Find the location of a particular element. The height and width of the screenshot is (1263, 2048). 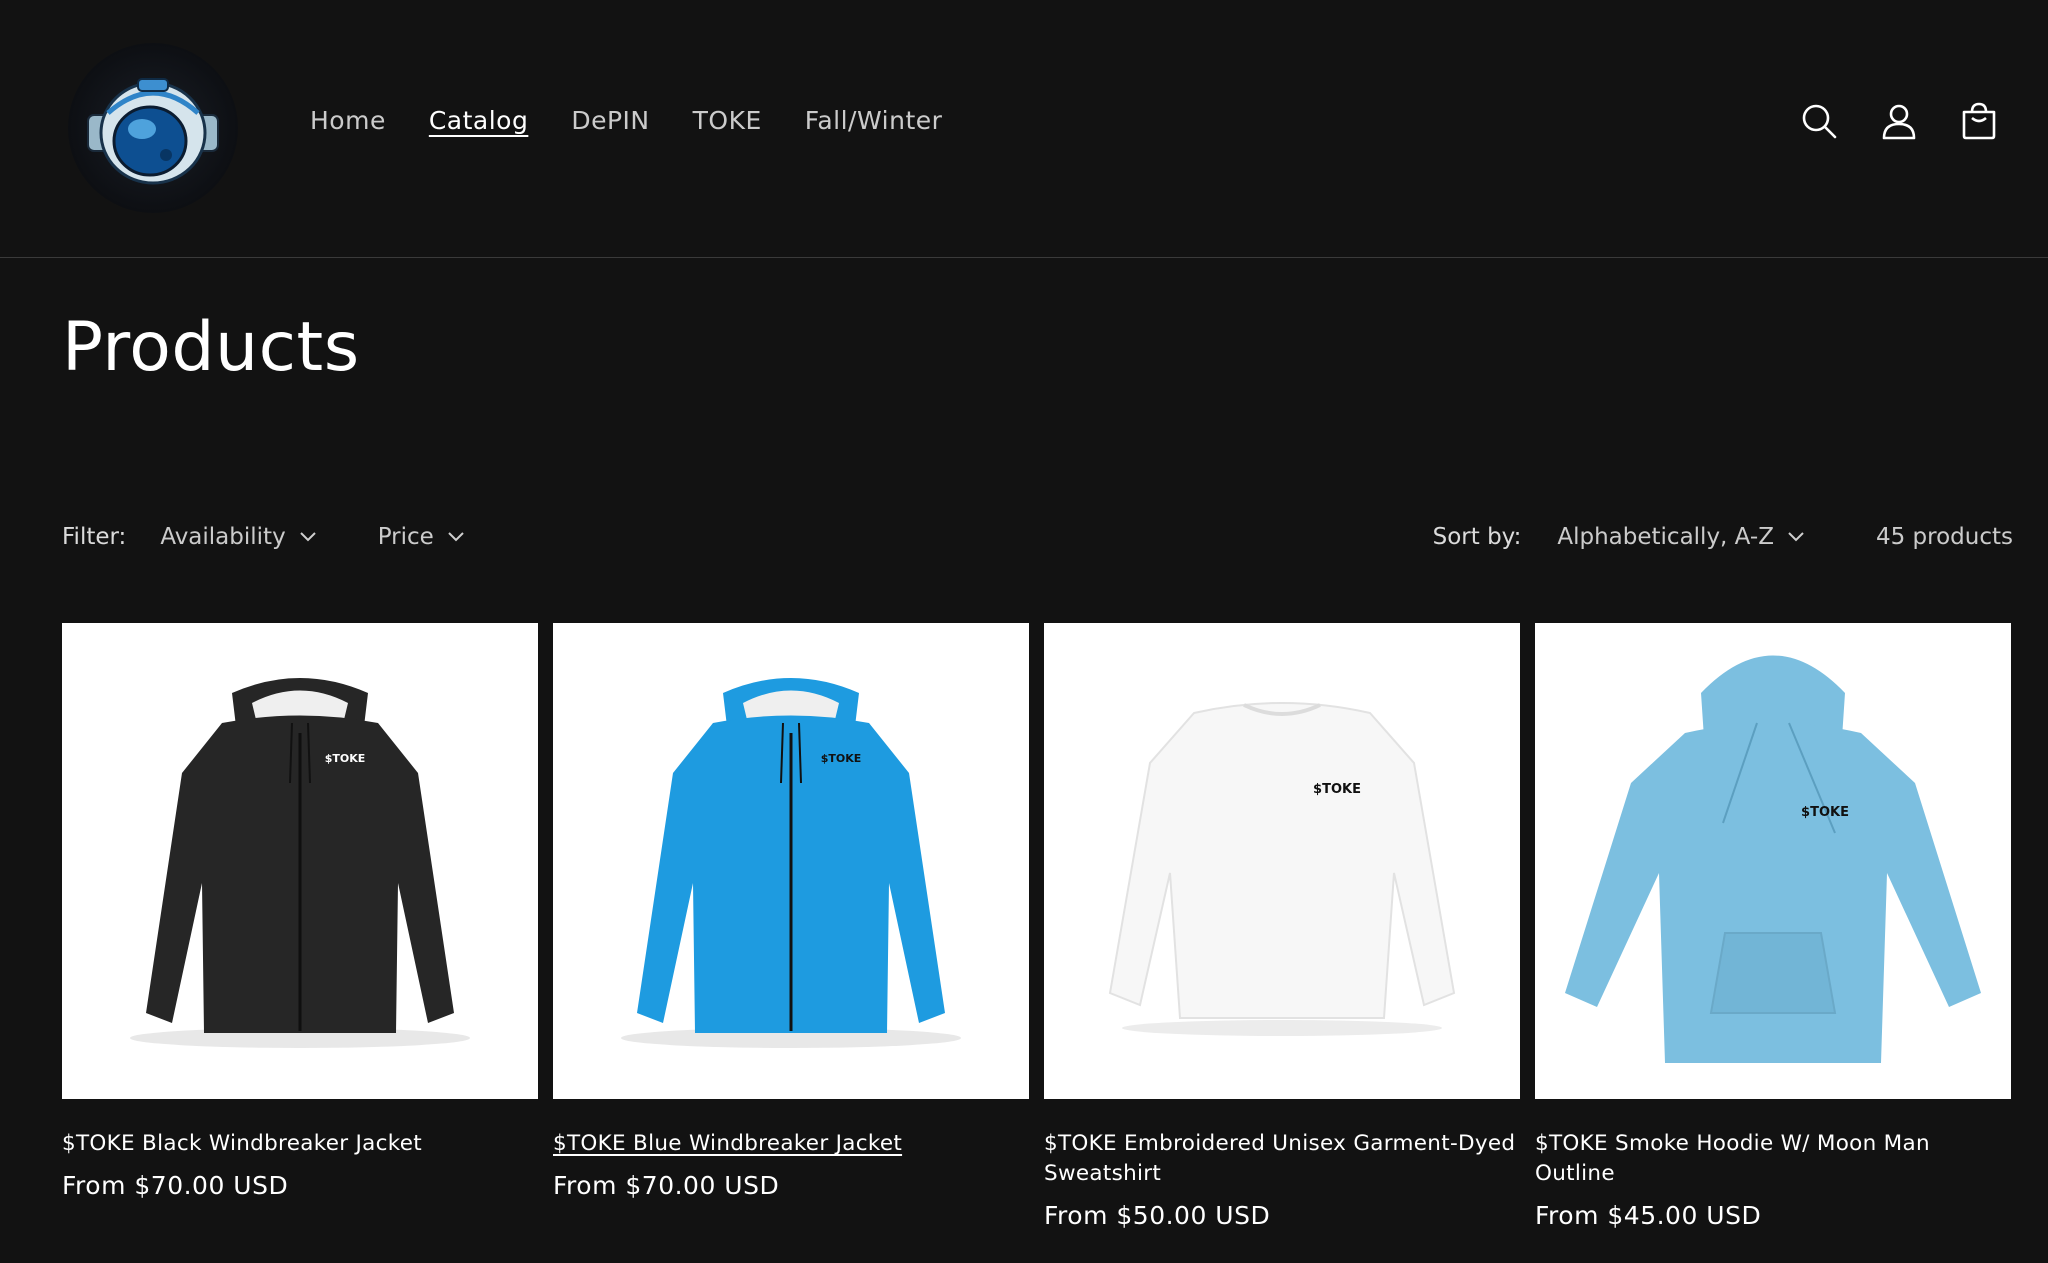

product-title: $TOKE Black Windbreaker Jacket is located at coordinates (300, 1144).